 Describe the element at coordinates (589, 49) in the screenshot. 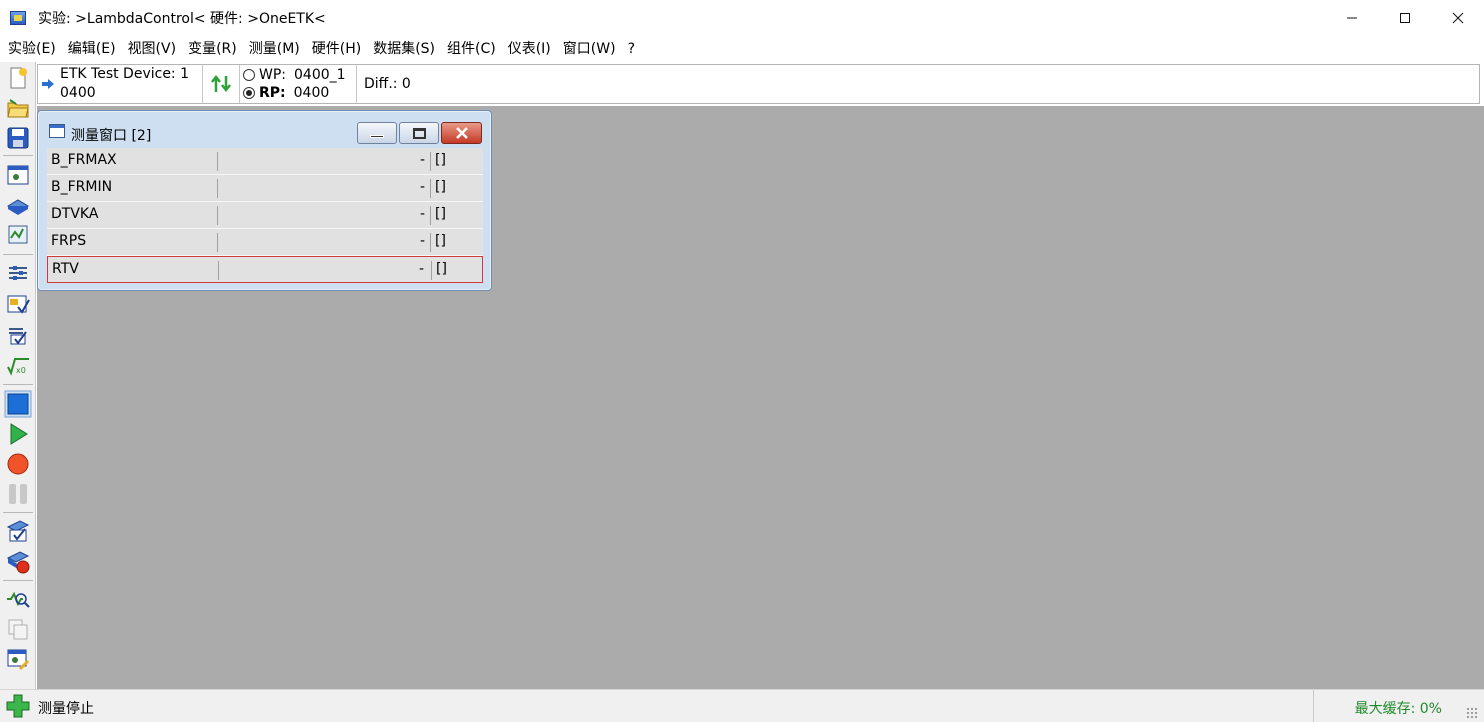

I see `menu-window: 窗口(W)` at that location.